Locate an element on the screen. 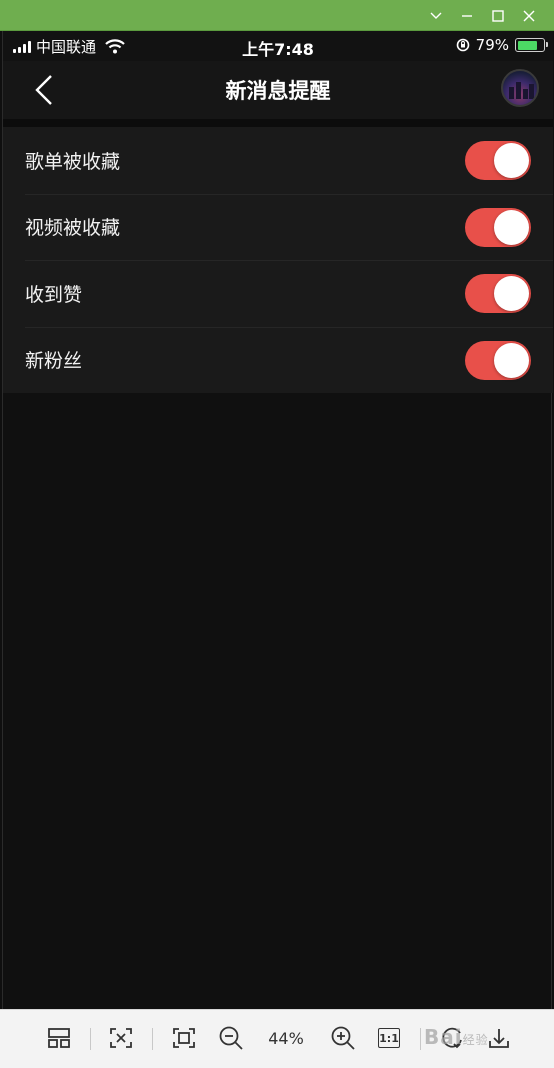  setting-label: 视频被收藏 is located at coordinates (73, 228).